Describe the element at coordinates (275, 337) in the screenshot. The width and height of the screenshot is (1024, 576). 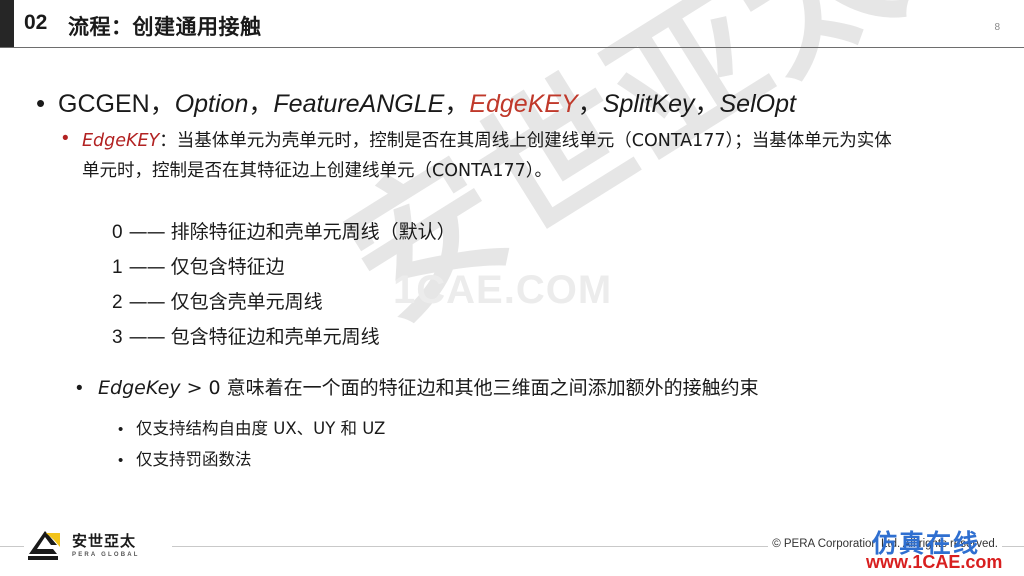
I see `option-desc: 包含特征边和壳单元周线` at that location.